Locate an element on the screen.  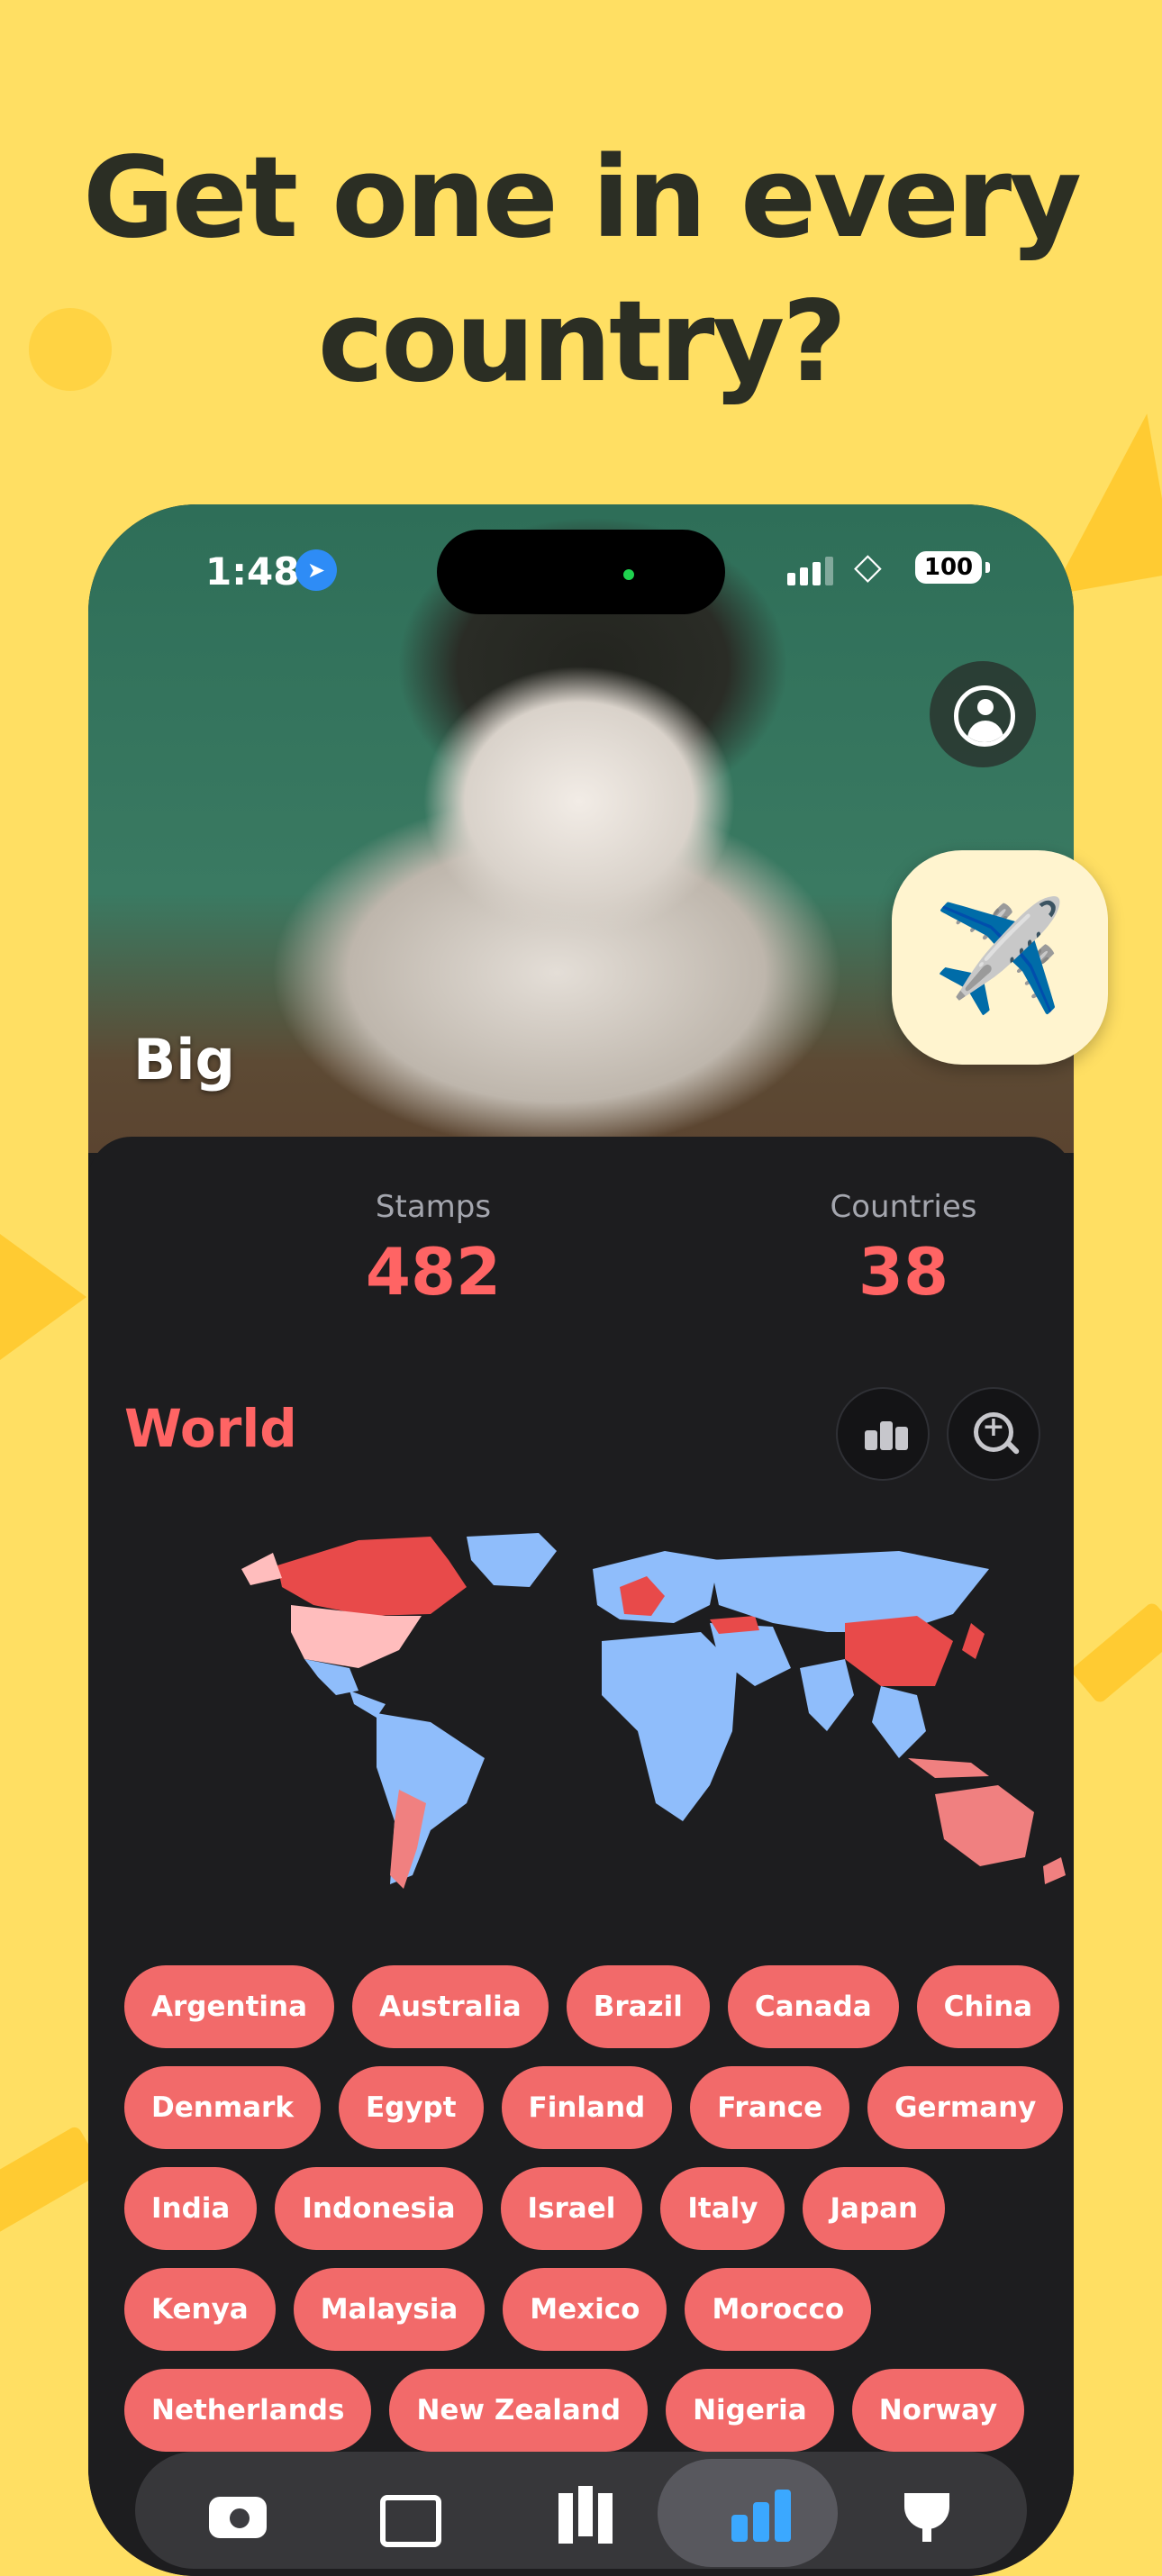
headline-line-2: country? is located at coordinates (582, 342).